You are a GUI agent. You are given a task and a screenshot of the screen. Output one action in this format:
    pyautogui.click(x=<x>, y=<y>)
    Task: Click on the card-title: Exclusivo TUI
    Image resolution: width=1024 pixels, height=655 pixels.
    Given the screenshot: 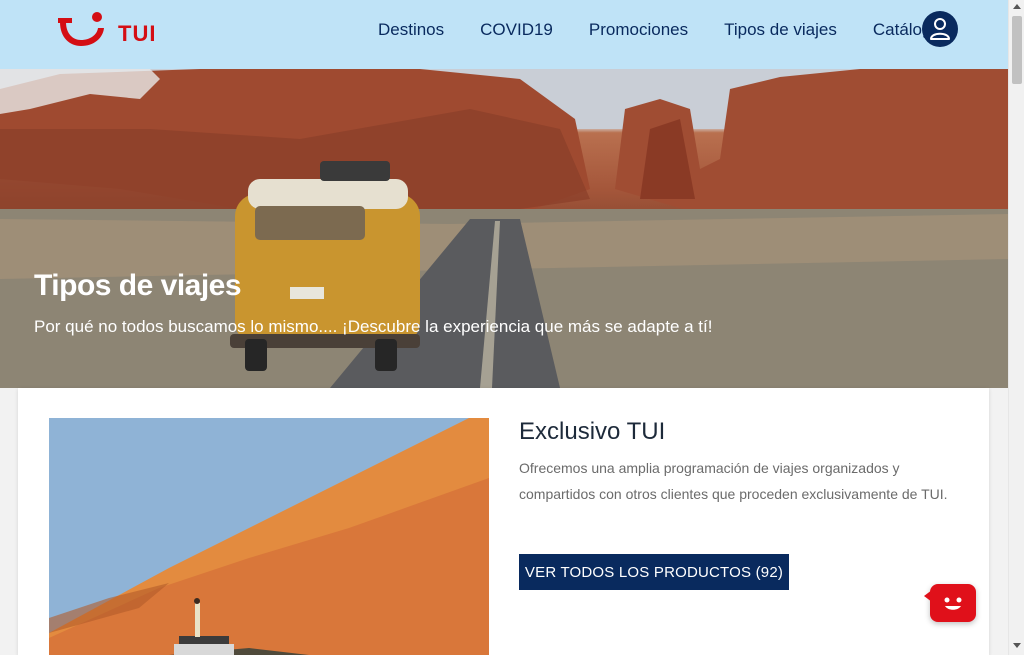 What is the action you would take?
    pyautogui.click(x=592, y=431)
    